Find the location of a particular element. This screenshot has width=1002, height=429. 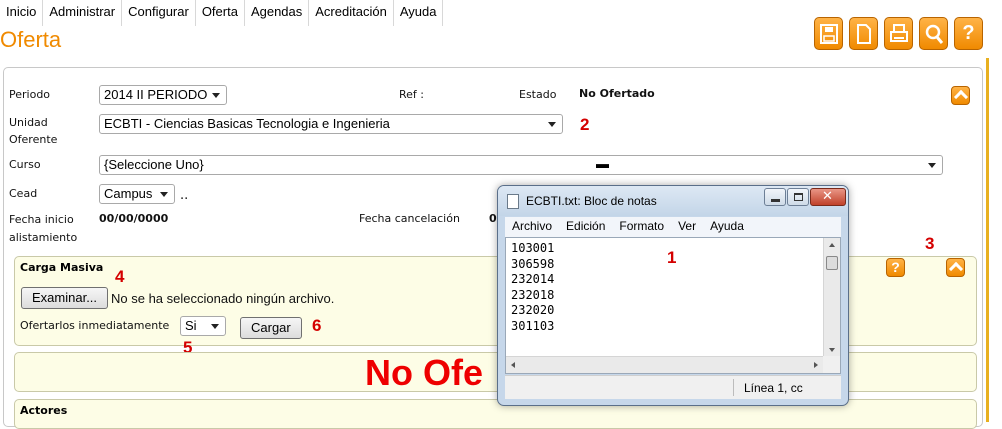

menu-configurar: Configurar is located at coordinates (159, 13).